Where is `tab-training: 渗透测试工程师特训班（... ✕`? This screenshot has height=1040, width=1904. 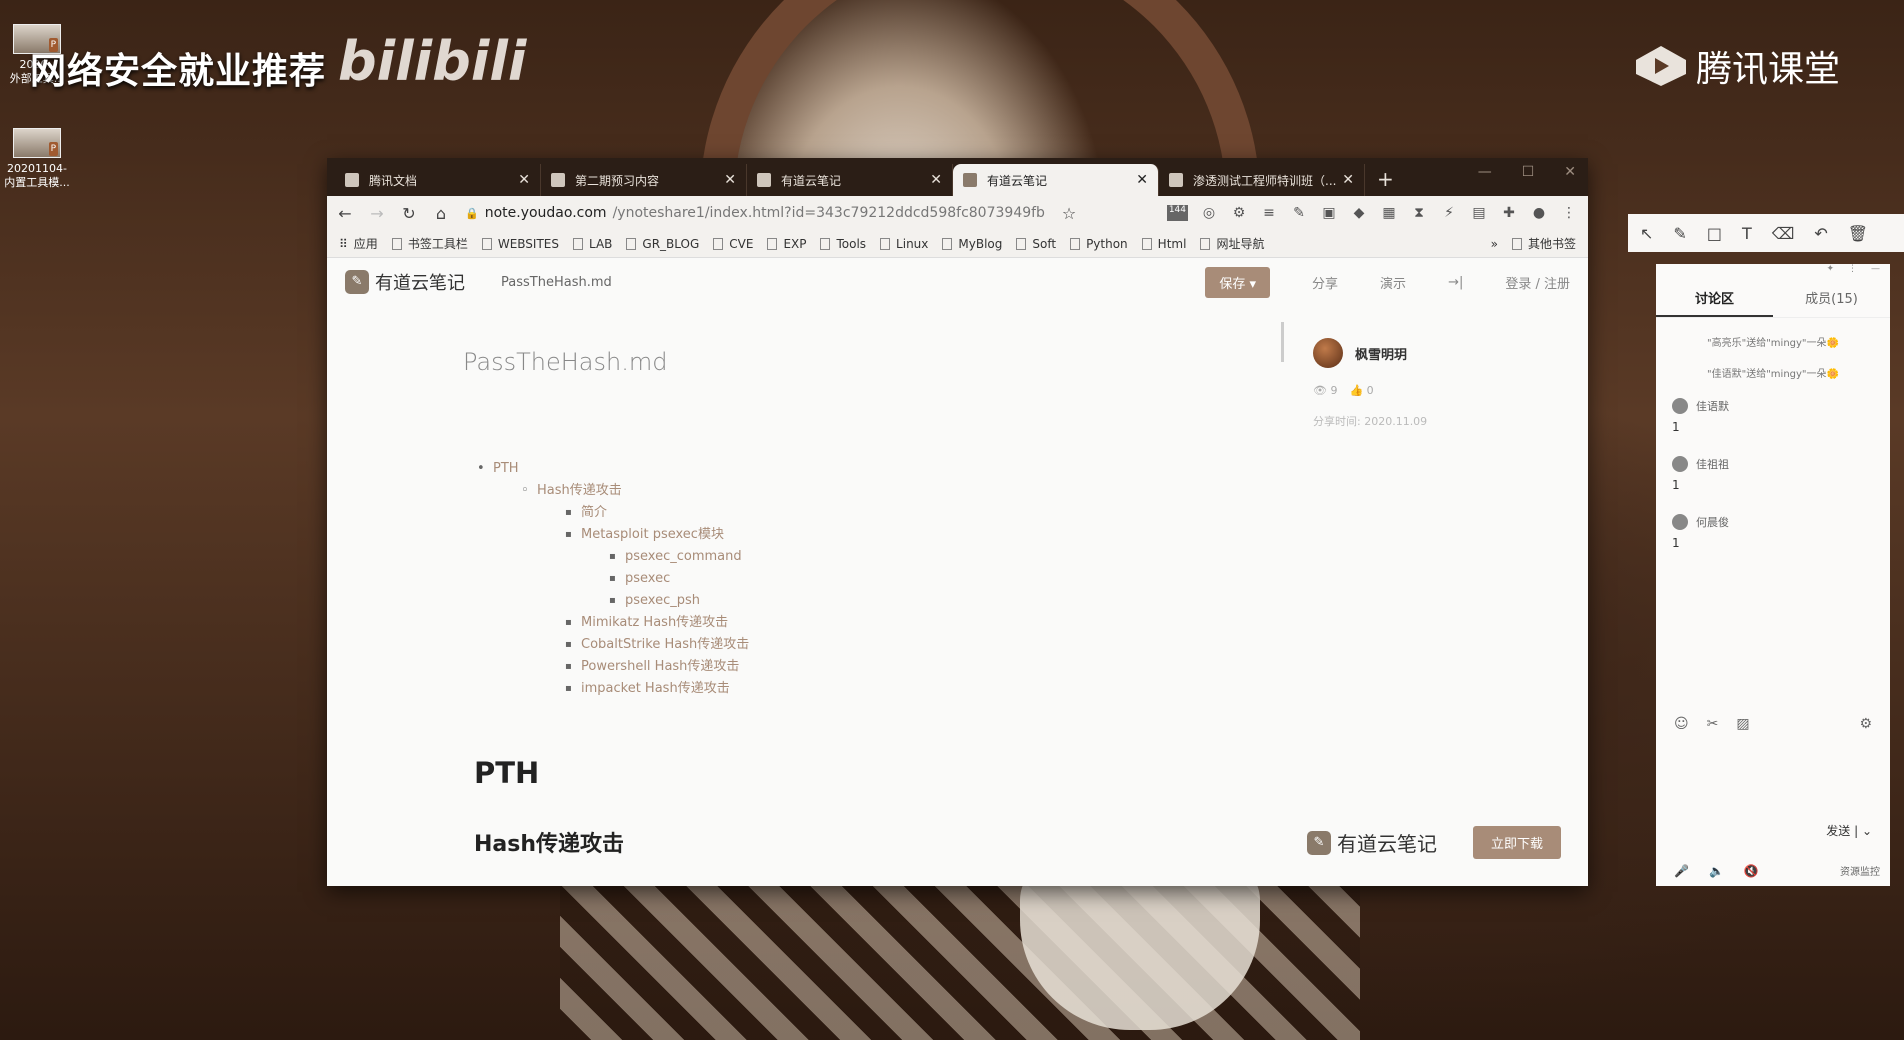
tab-training: 渗透测试工程师特训班（... ✕ is located at coordinates (1262, 180).